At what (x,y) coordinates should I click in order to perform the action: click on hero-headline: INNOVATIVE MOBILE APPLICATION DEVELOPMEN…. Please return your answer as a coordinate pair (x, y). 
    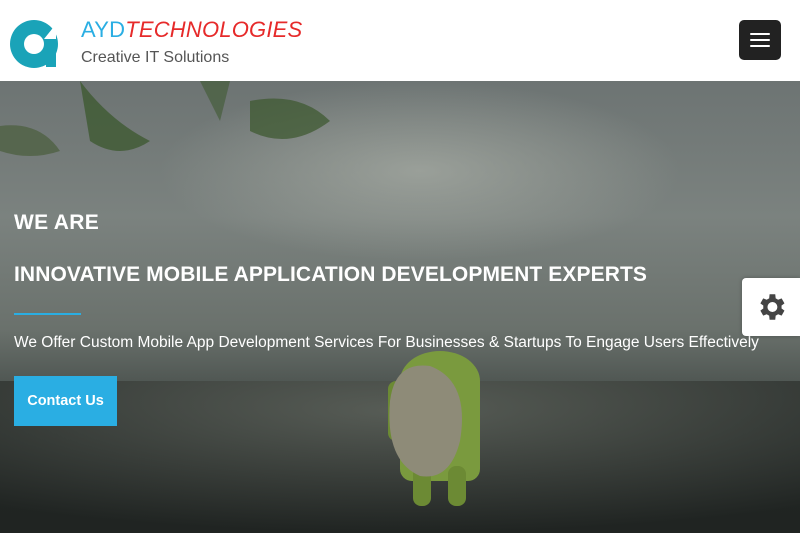
    Looking at the image, I should click on (331, 274).